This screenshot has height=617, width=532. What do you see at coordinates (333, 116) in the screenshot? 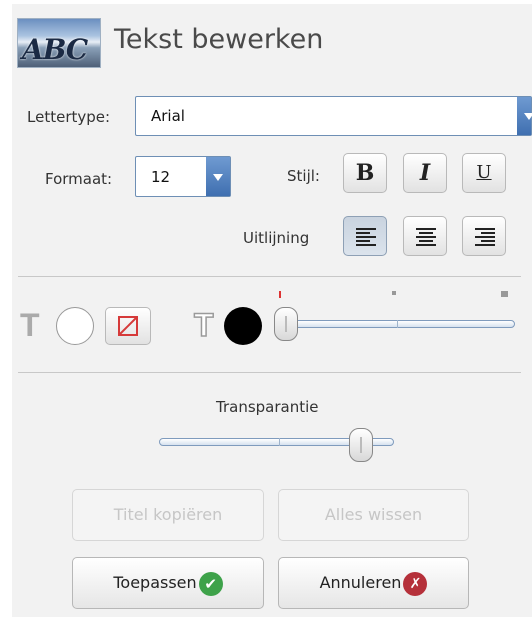
I see `font-select: Arial` at bounding box center [333, 116].